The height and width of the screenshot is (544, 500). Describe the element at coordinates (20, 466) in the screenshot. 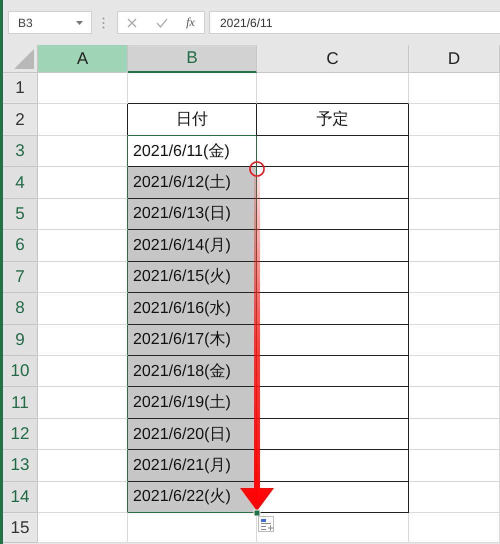

I see `row-header: 13` at that location.